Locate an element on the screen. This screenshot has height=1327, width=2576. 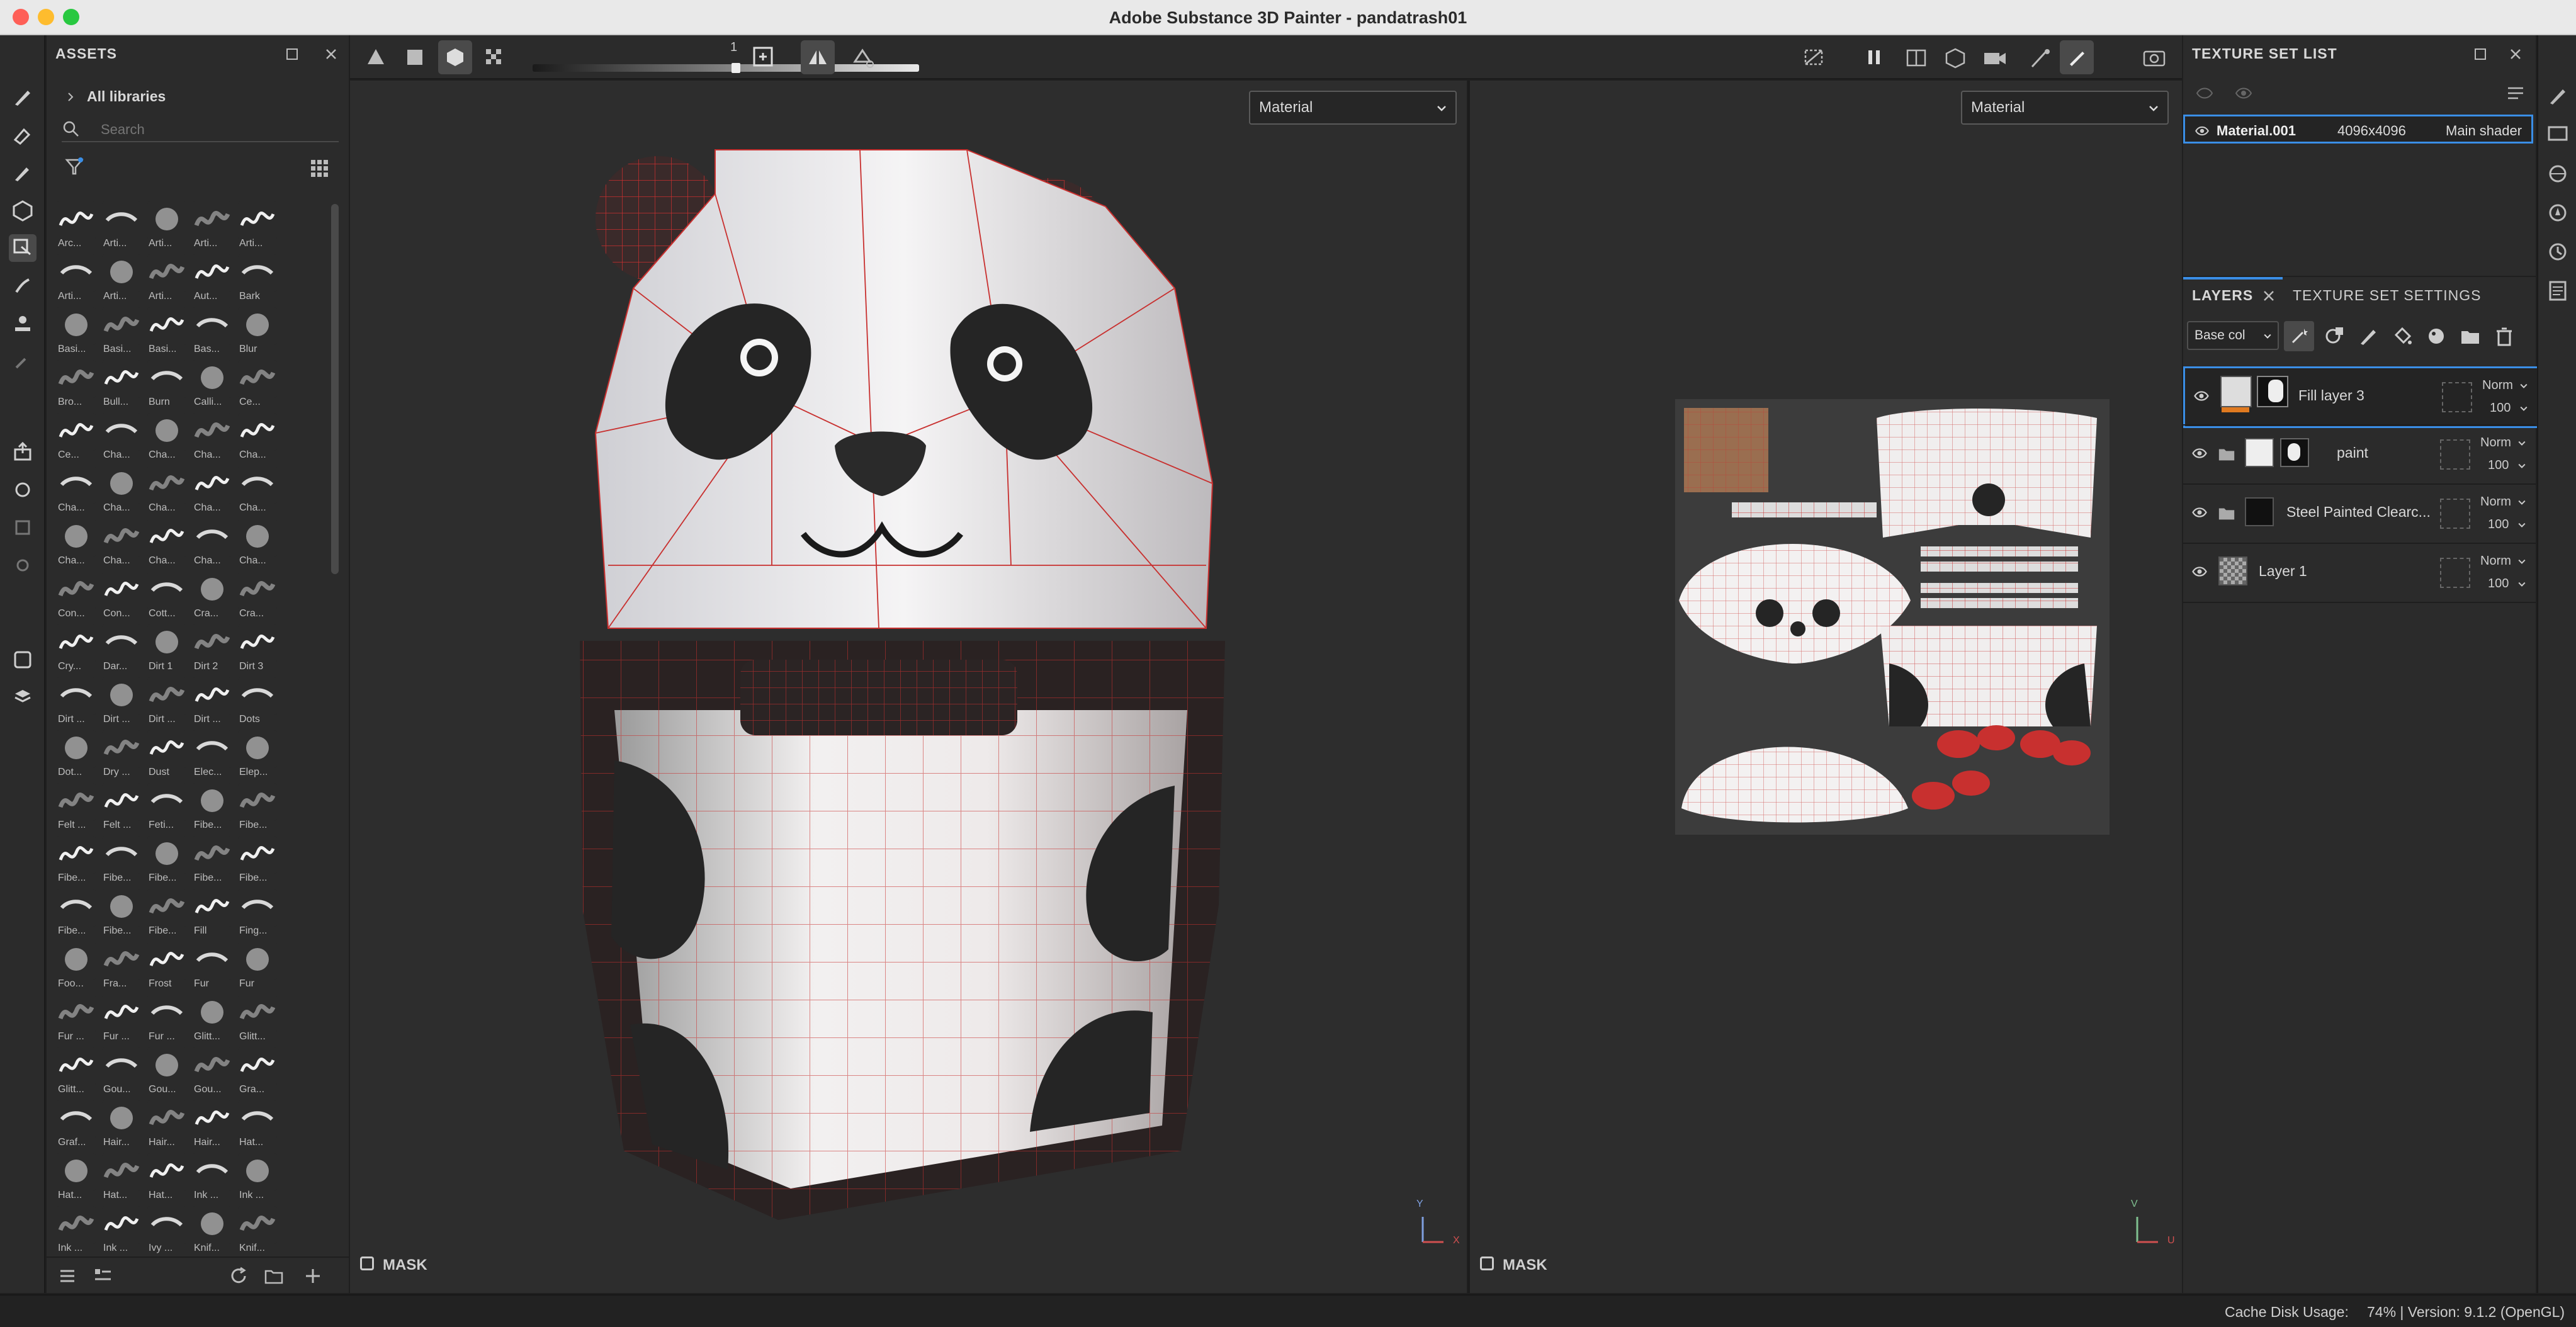
filter-icon is located at coordinates (75, 167).